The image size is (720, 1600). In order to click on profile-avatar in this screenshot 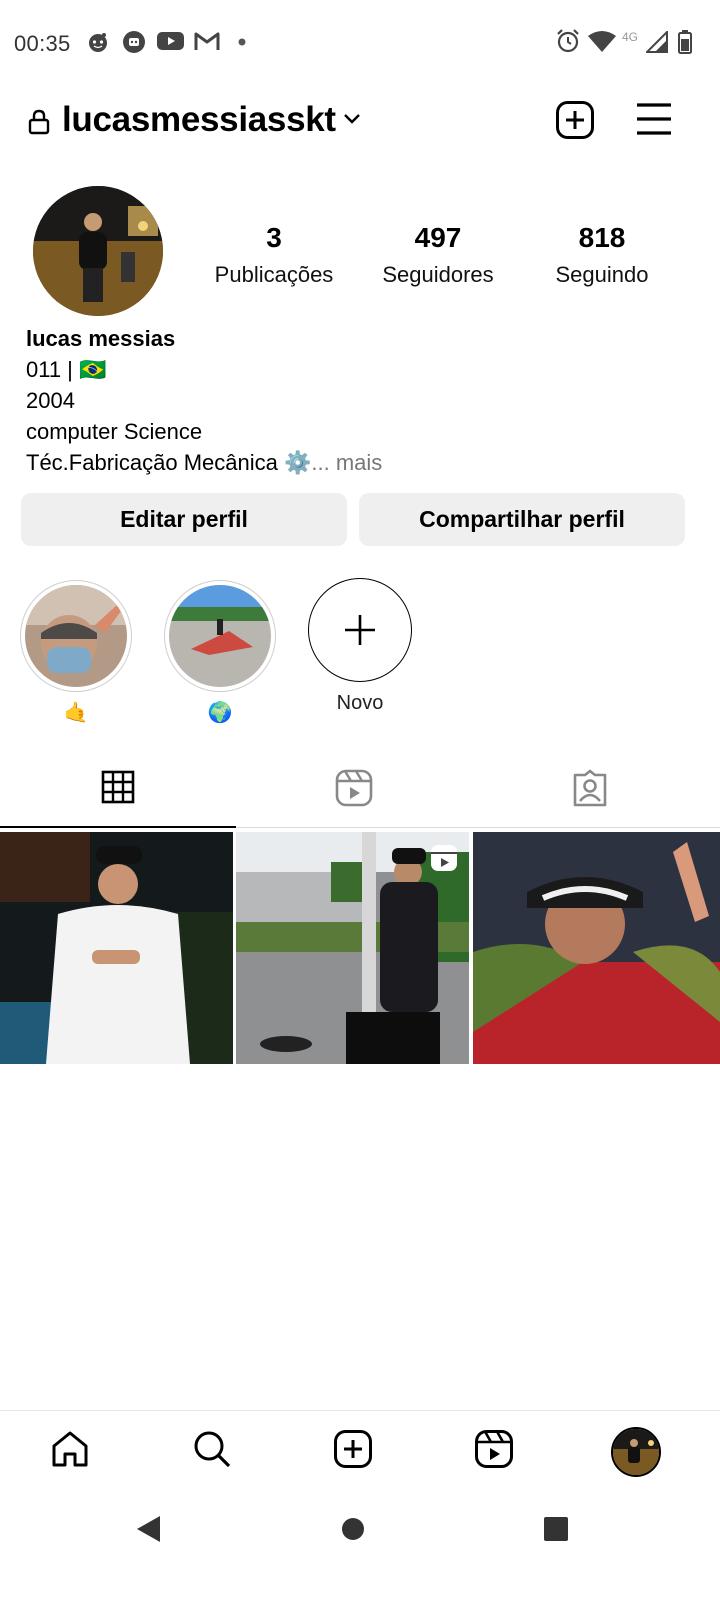, I will do `click(98, 251)`.